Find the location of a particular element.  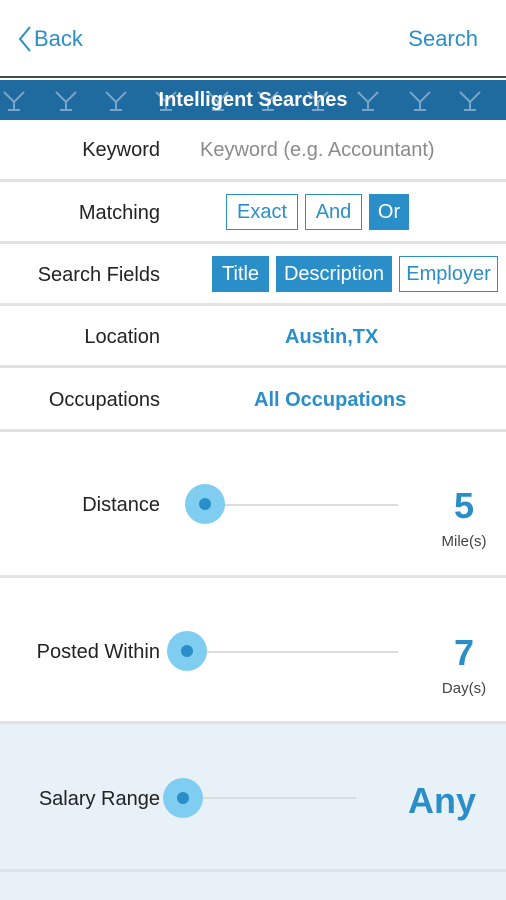

search-field-title-button: Title is located at coordinates (240, 274).